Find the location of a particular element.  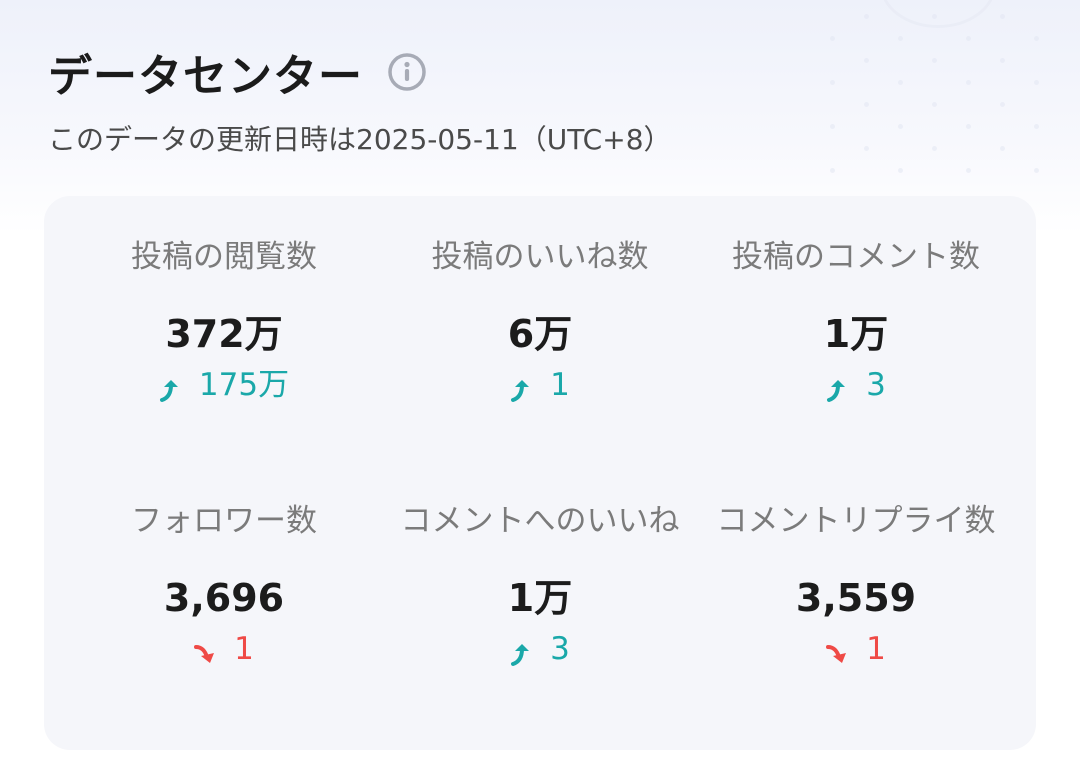

stat-post-likes: 投稿のいいね数 6万 1 is located at coordinates (540, 321).